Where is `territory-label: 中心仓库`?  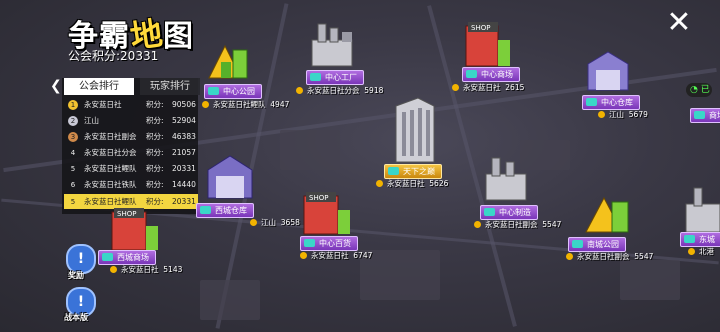
territory-label: 中心仓库 is located at coordinates (611, 102).